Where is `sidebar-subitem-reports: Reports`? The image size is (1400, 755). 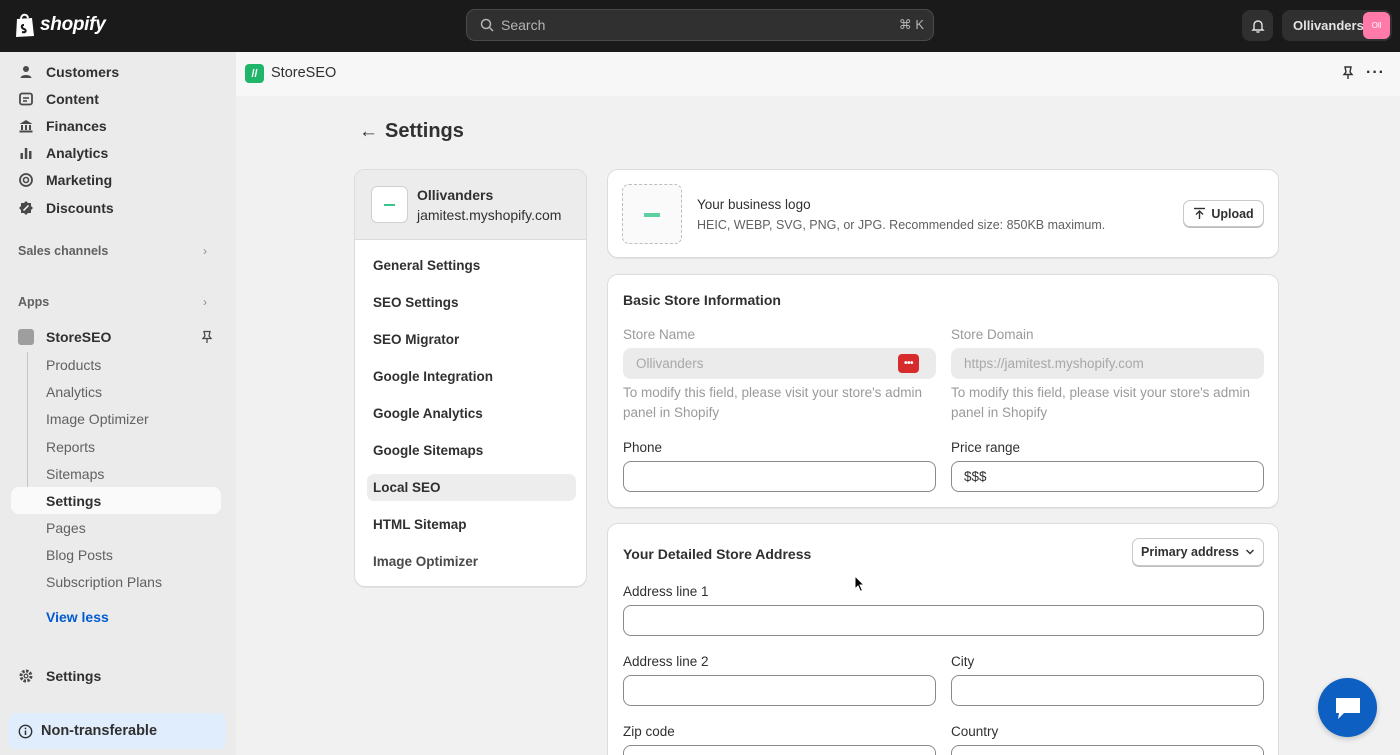 sidebar-subitem-reports: Reports is located at coordinates (70, 447).